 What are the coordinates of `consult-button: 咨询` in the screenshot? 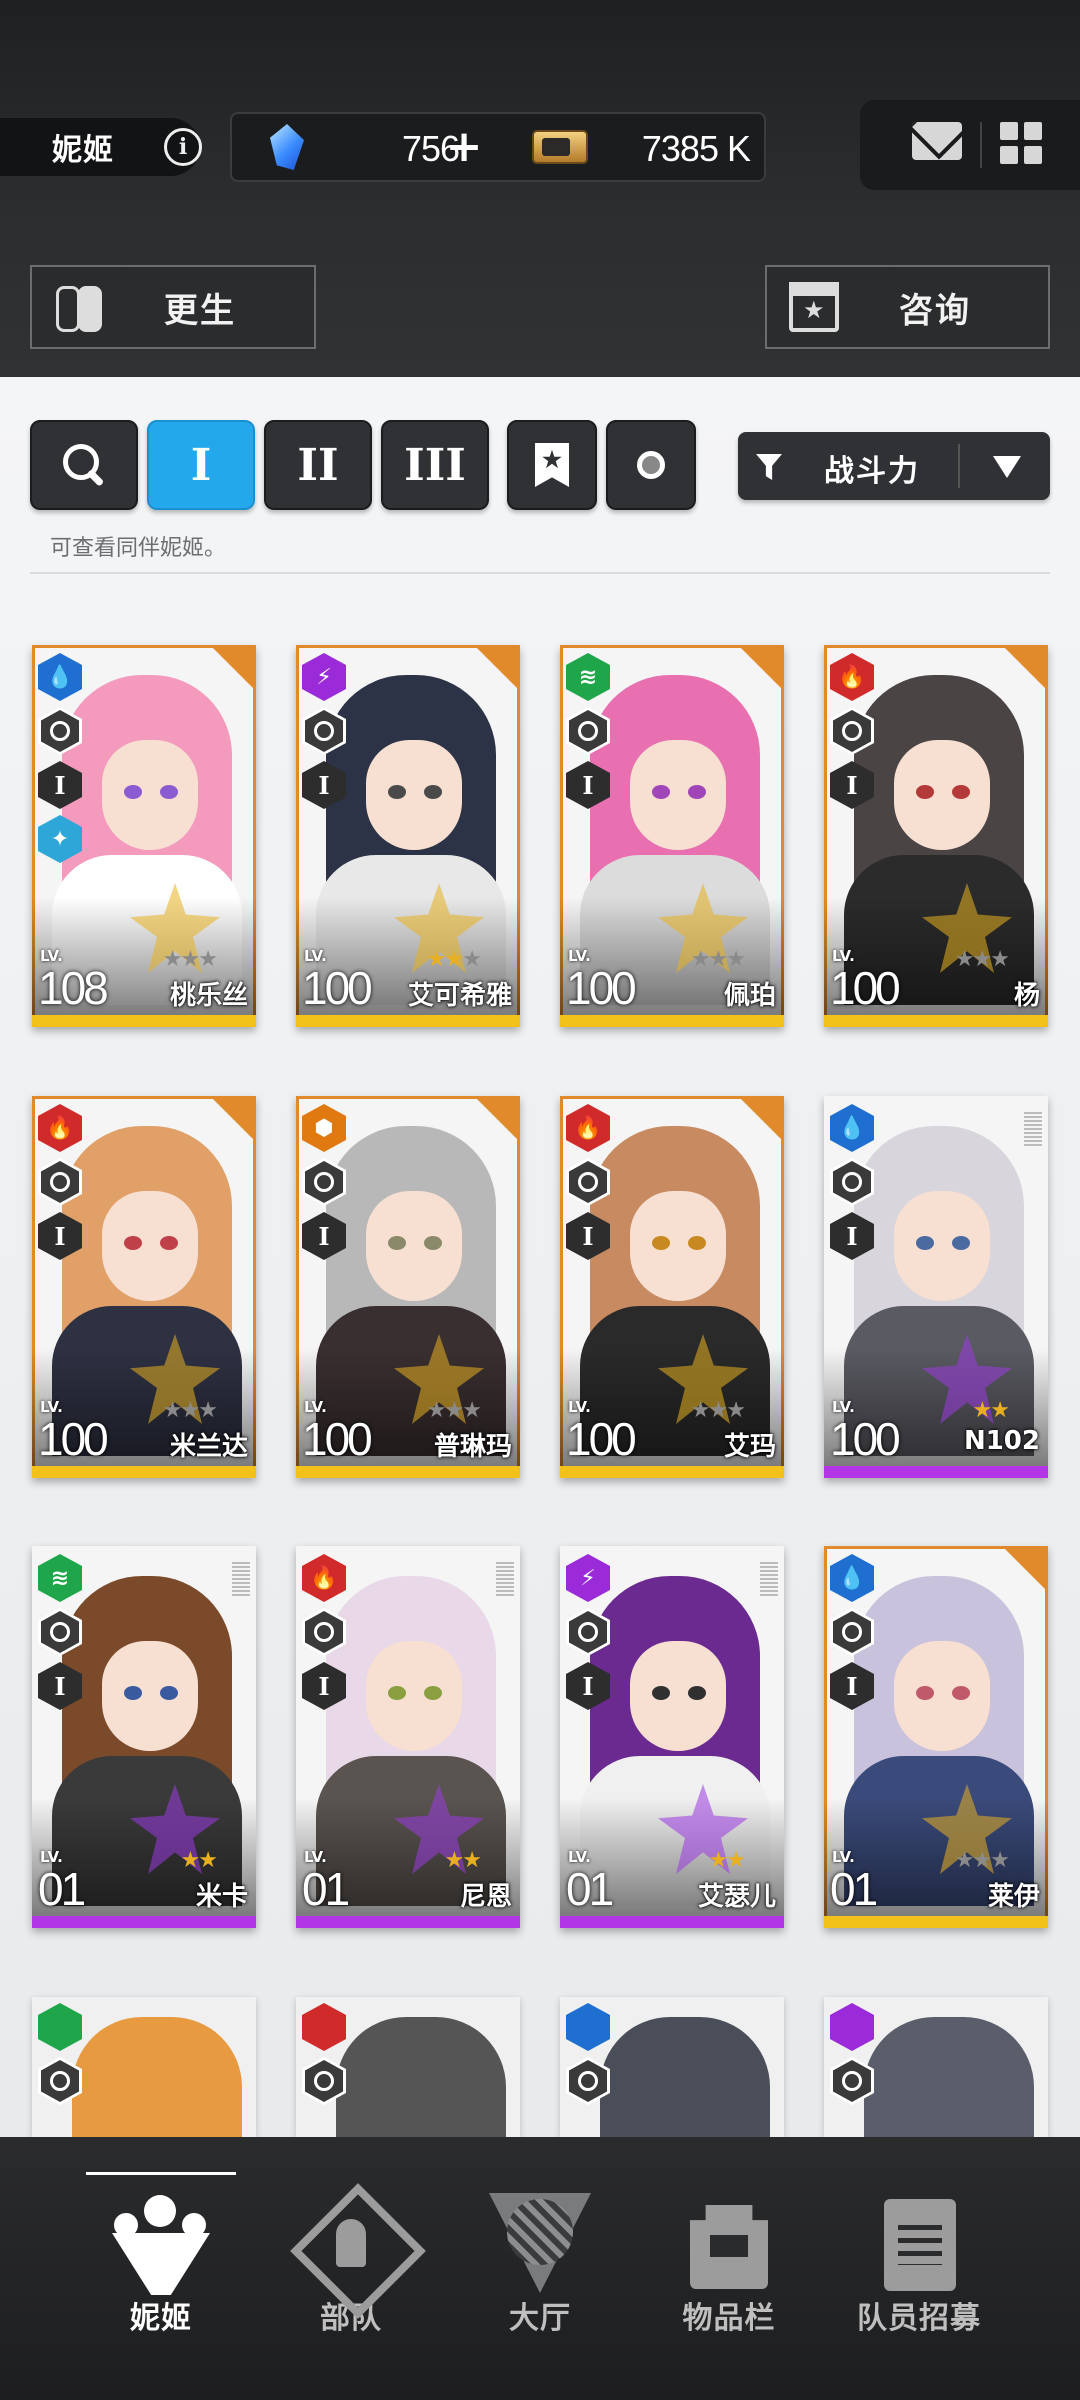 It's located at (907, 307).